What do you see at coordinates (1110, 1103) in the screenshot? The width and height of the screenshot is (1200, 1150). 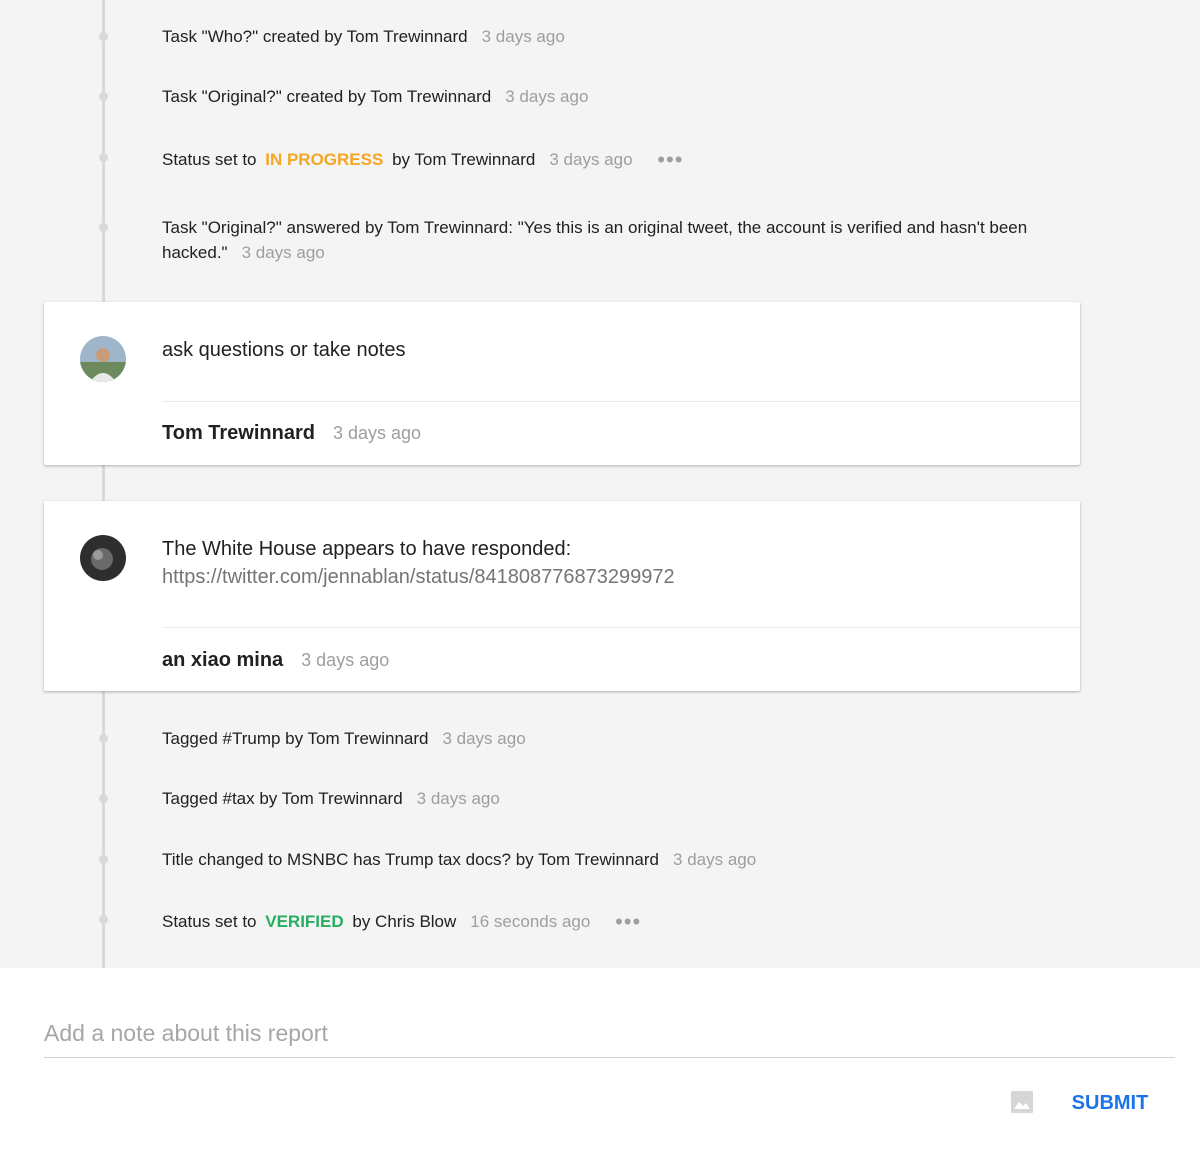 I see `submit-button: SUBMIT` at bounding box center [1110, 1103].